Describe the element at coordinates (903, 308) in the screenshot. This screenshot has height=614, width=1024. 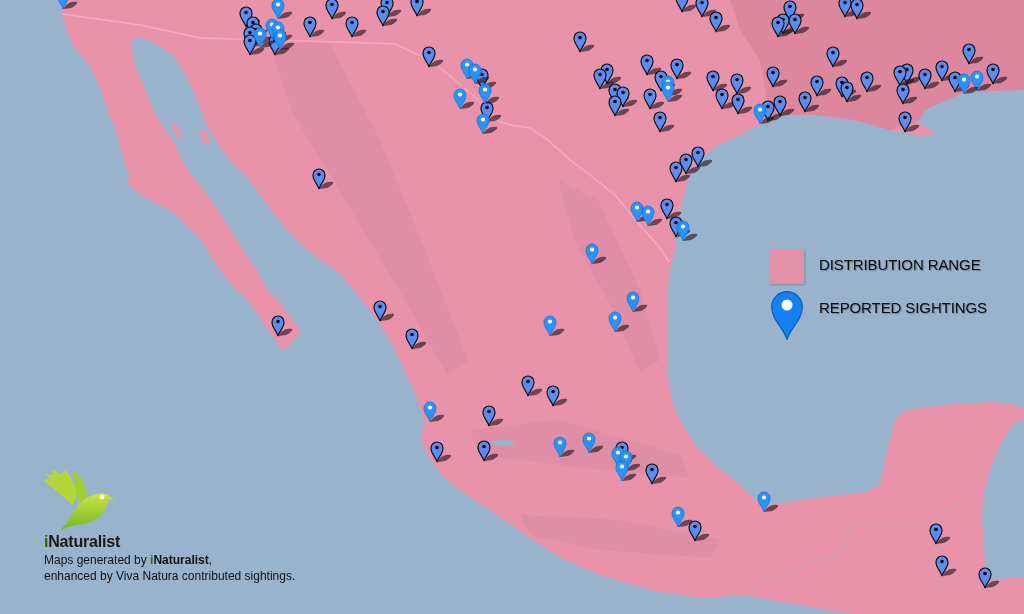
I see `legend-label: REPORTED SIGHTINGS` at that location.